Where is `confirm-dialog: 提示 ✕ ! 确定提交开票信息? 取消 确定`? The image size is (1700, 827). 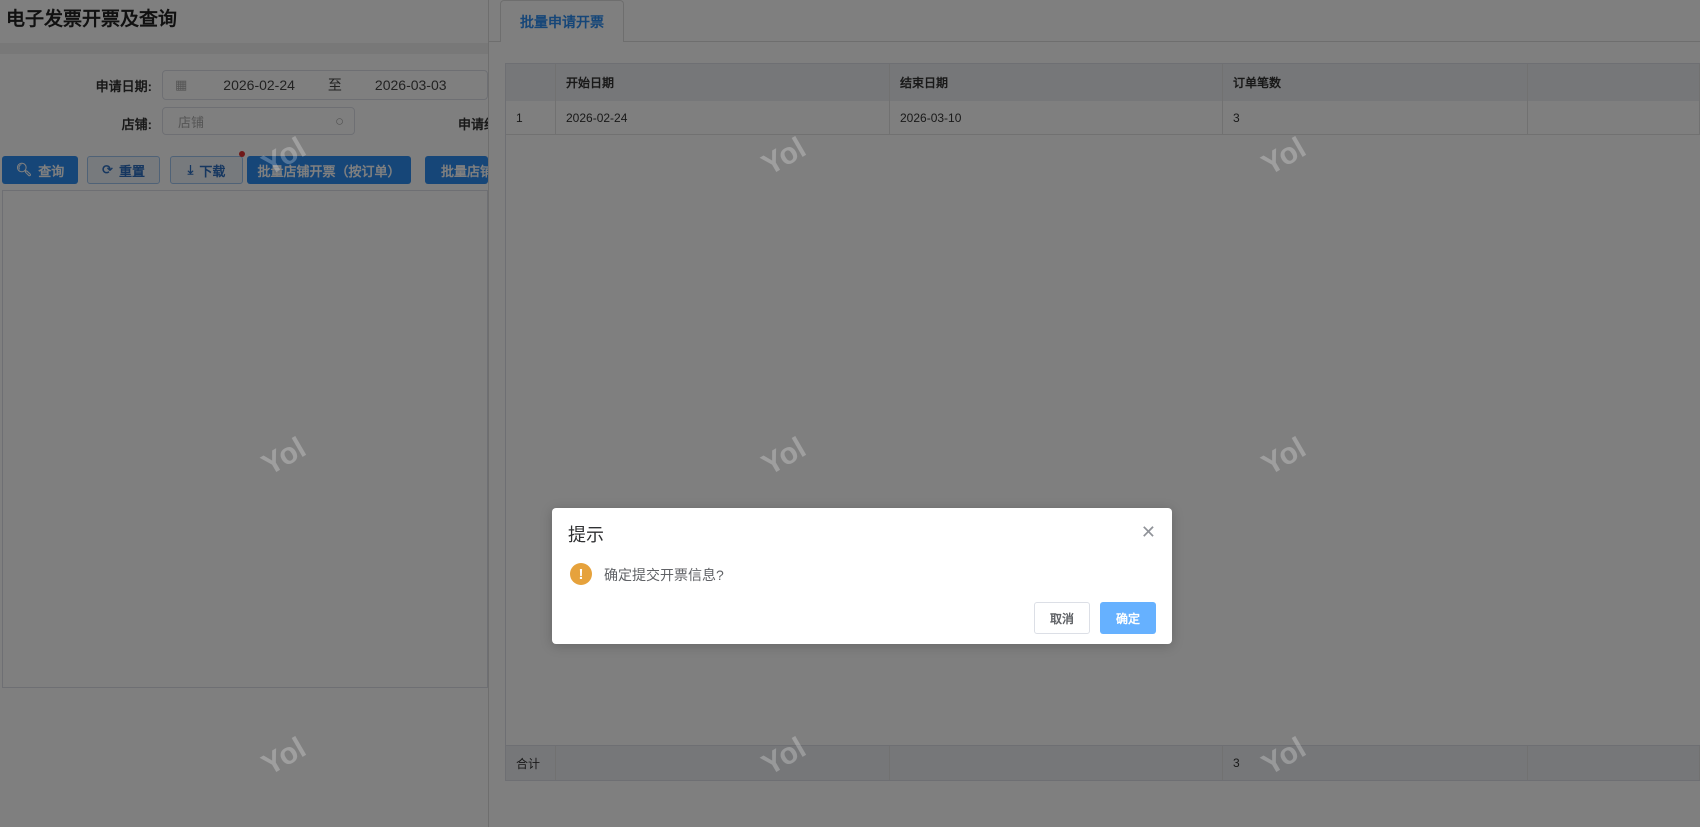 confirm-dialog: 提示 ✕ ! 确定提交开票信息? 取消 确定 is located at coordinates (862, 576).